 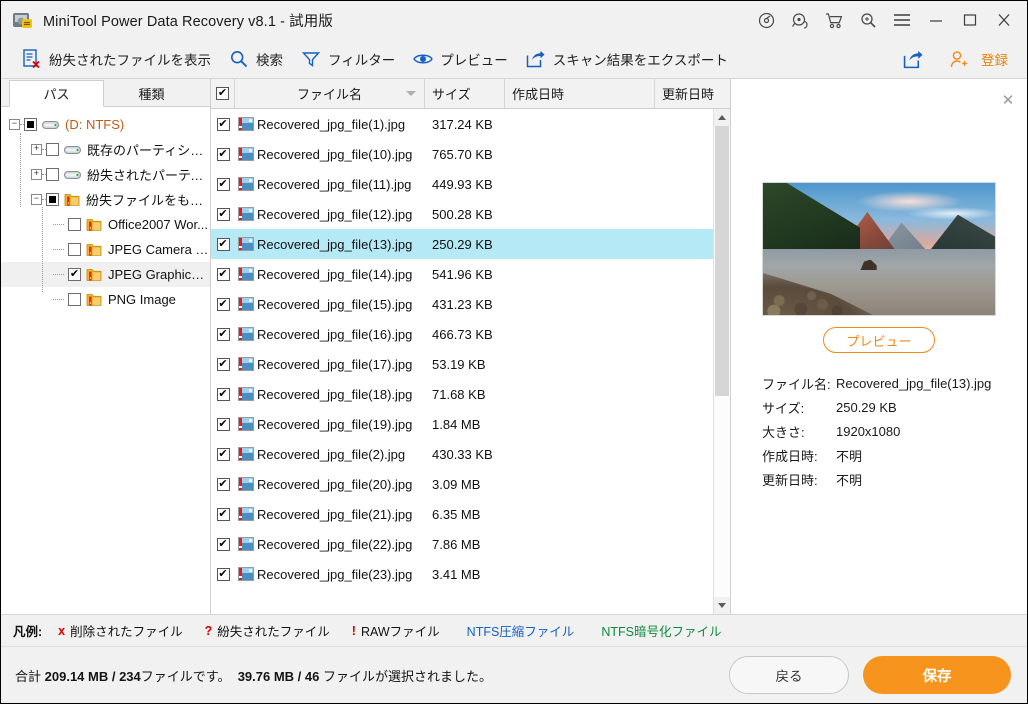 I want to click on tree-node: JPEG Camera file, so click(x=105, y=249).